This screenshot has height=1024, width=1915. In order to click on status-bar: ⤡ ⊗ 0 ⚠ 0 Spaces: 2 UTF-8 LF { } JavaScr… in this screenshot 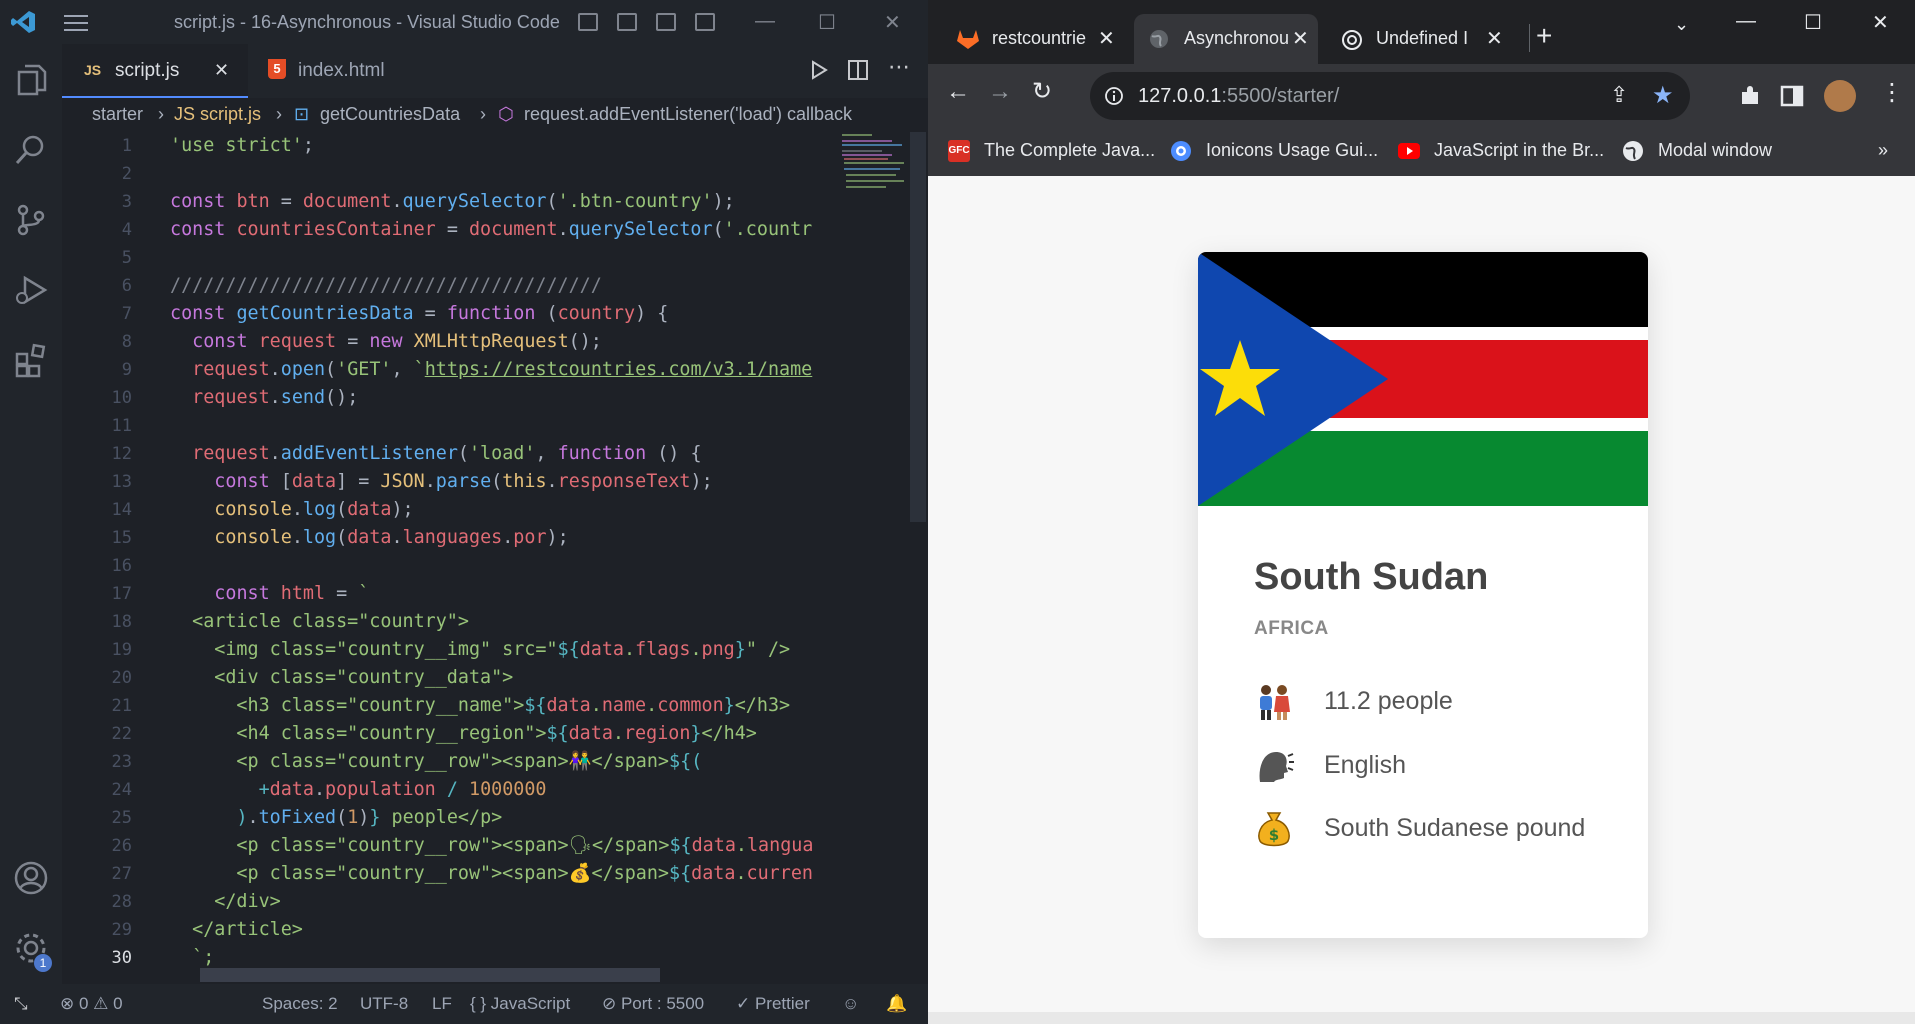, I will do `click(464, 1004)`.